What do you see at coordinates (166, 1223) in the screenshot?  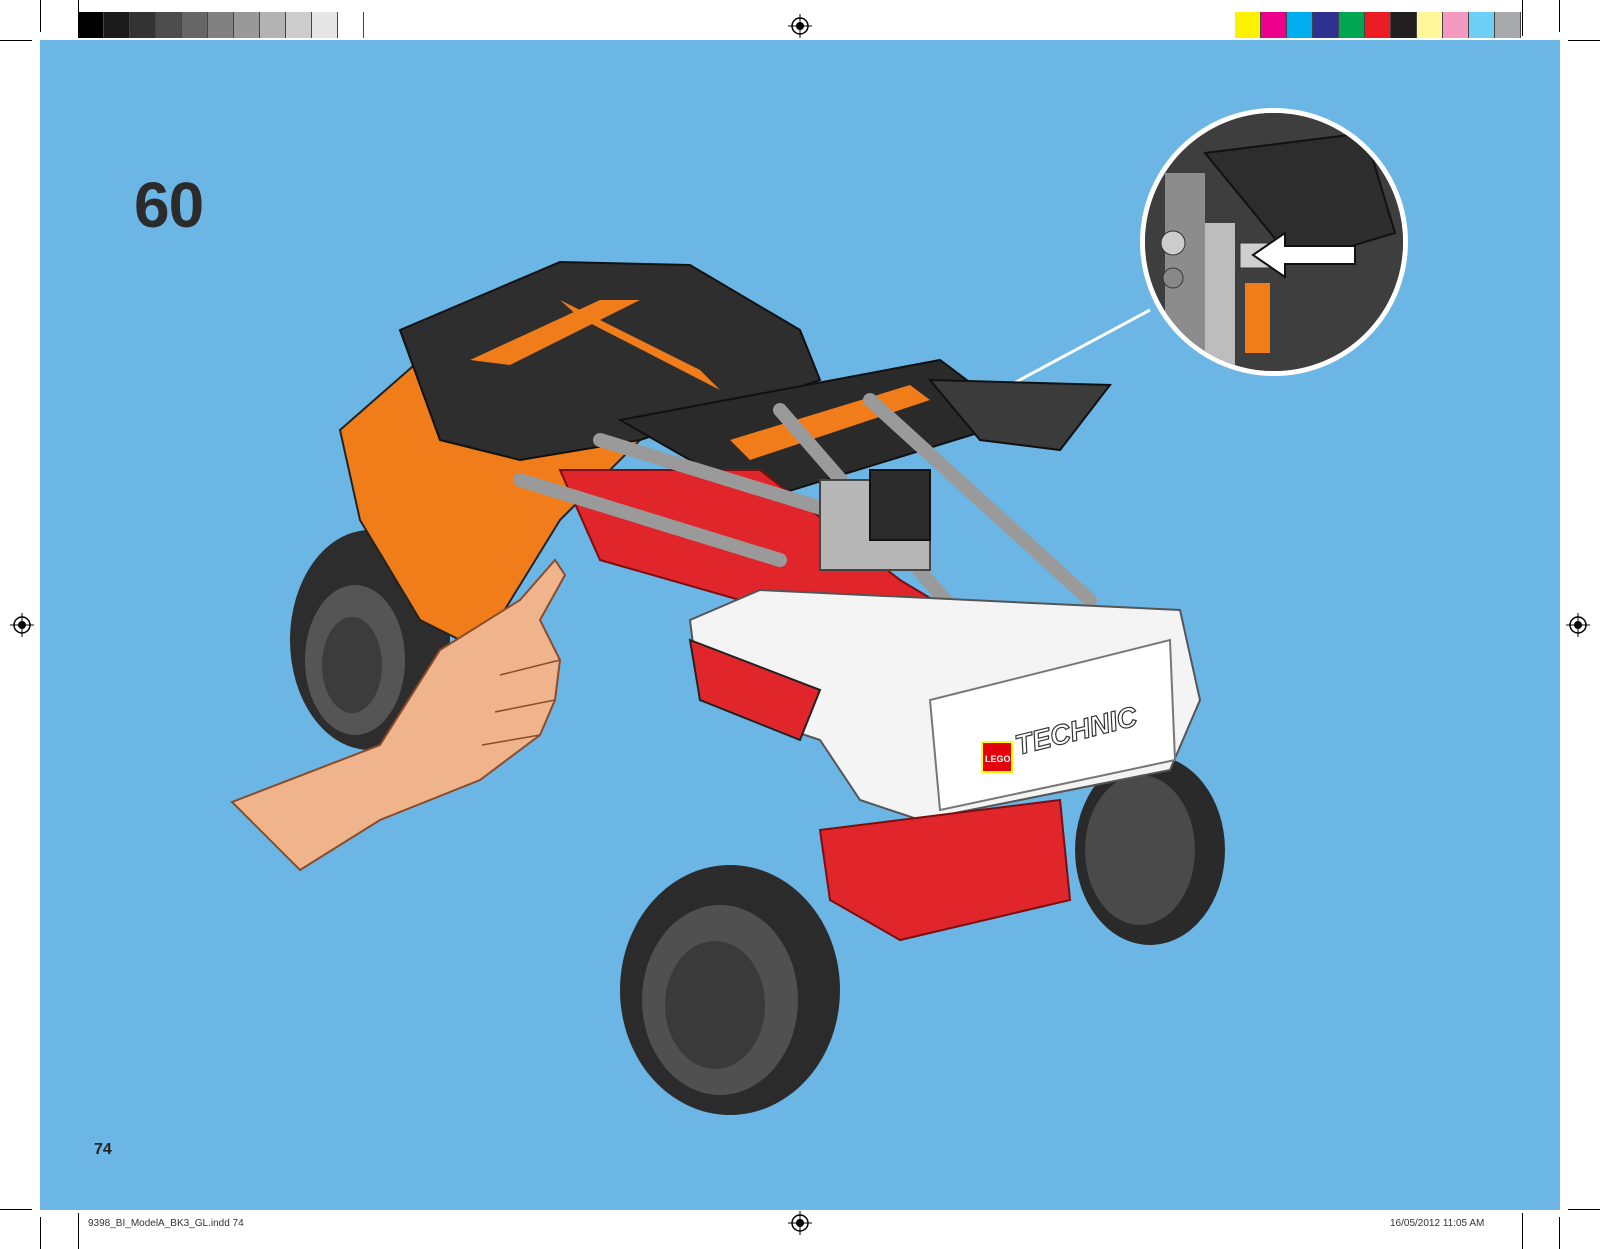 I see `slug-filename: 9398_BI_ModelA_BK3_GL.indd 74` at bounding box center [166, 1223].